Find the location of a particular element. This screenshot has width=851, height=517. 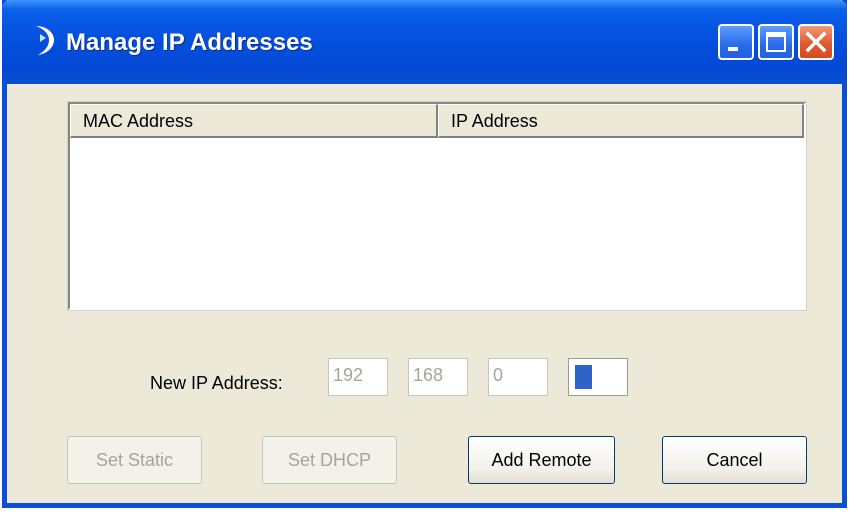

maximize-icon is located at coordinates (776, 42).